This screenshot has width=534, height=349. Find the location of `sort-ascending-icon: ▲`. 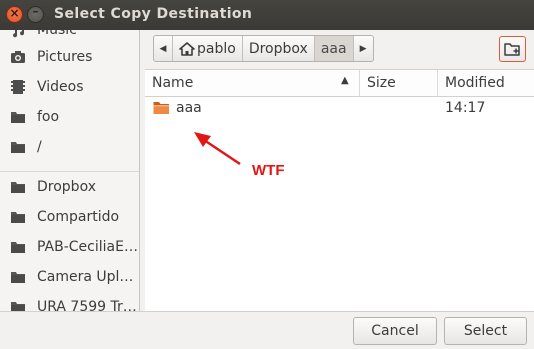

sort-ascending-icon: ▲ is located at coordinates (345, 80).